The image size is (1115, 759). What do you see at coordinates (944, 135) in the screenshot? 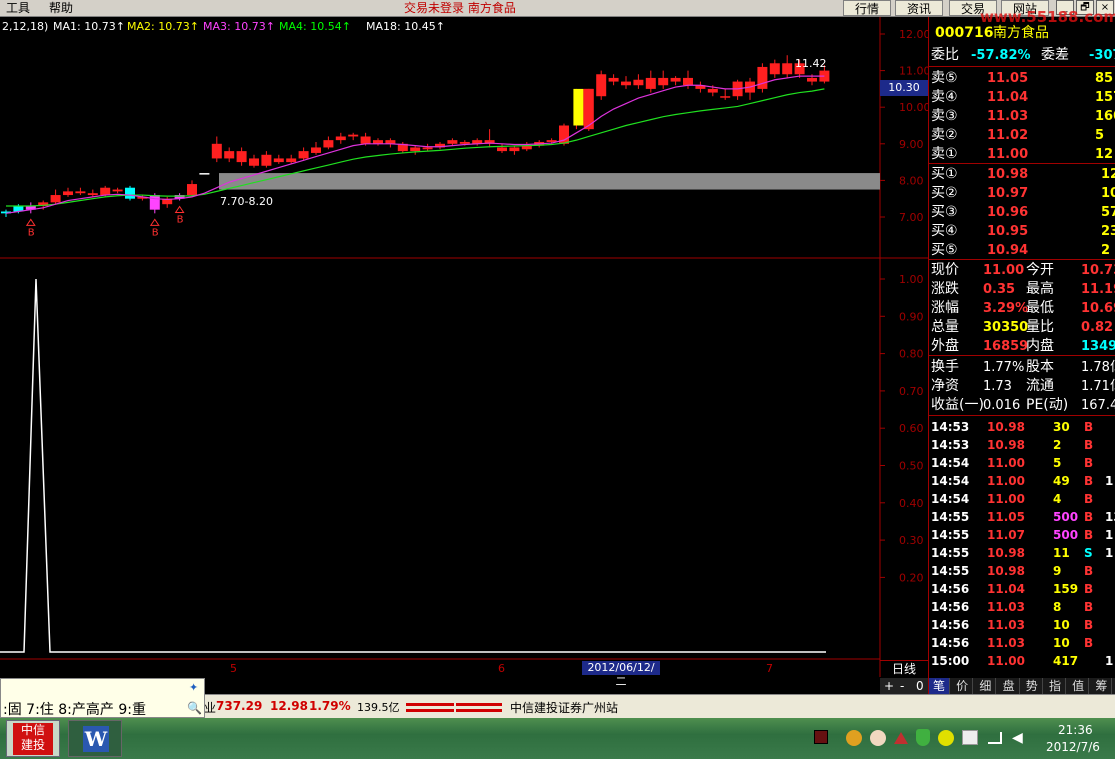
I see `ask-label: 卖②` at bounding box center [944, 135].